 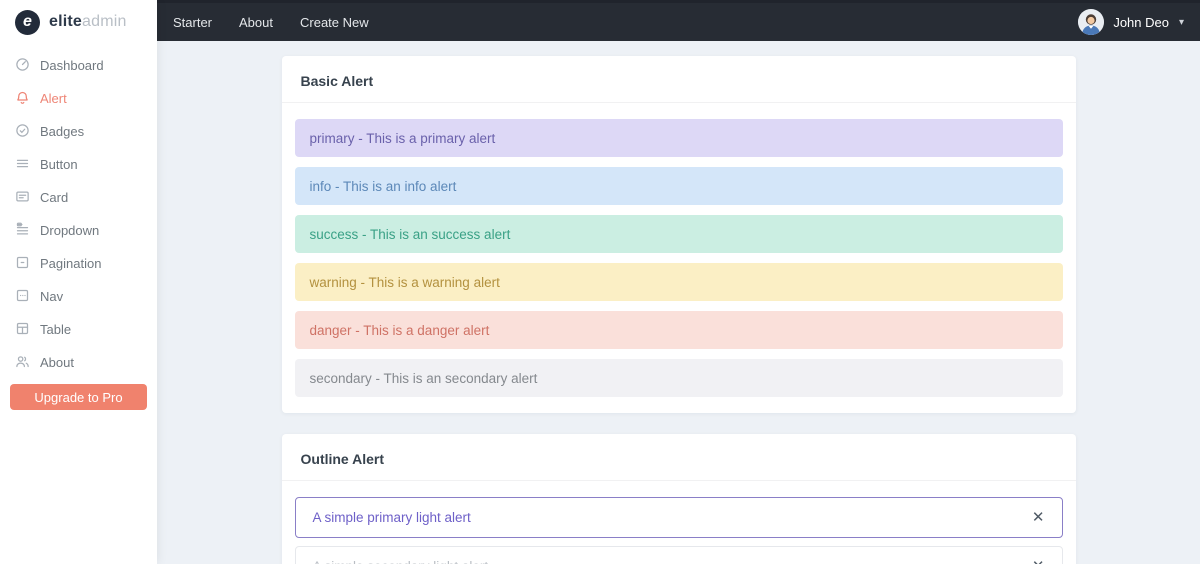 What do you see at coordinates (678, 330) in the screenshot?
I see `alert-danger: danger - This is a danger alert` at bounding box center [678, 330].